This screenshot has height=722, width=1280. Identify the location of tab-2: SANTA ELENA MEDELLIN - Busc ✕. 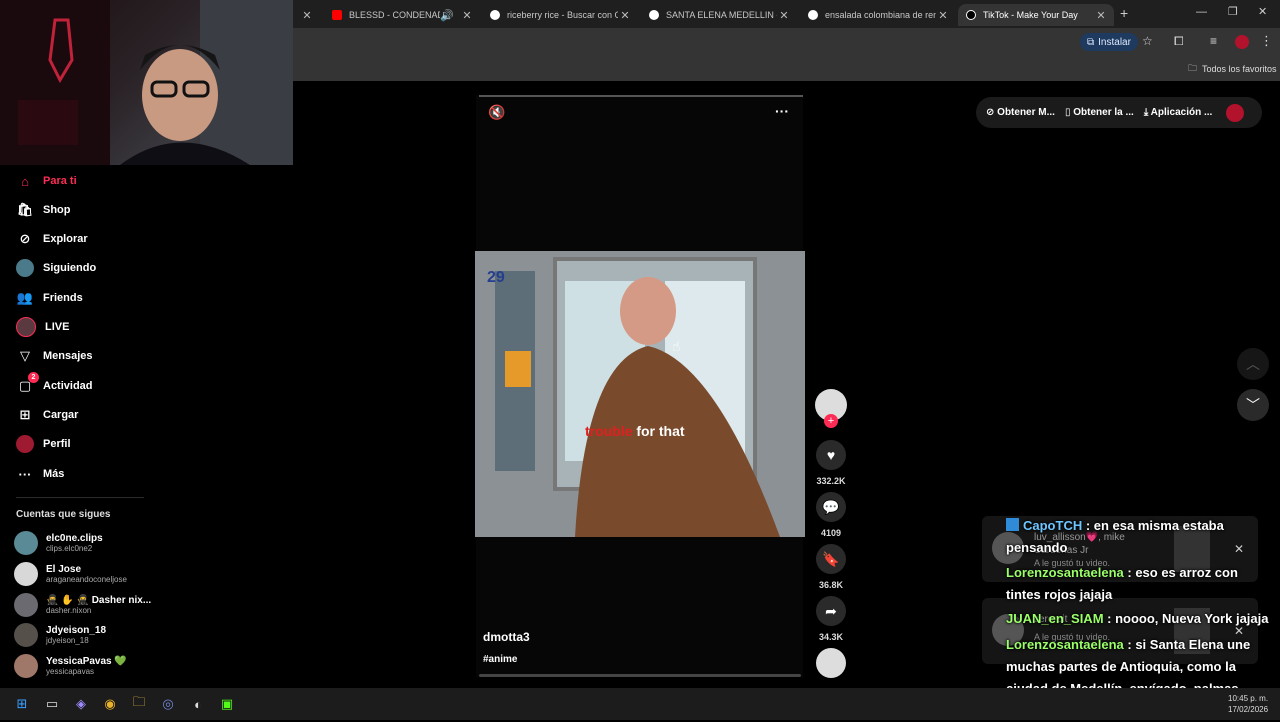
(719, 15).